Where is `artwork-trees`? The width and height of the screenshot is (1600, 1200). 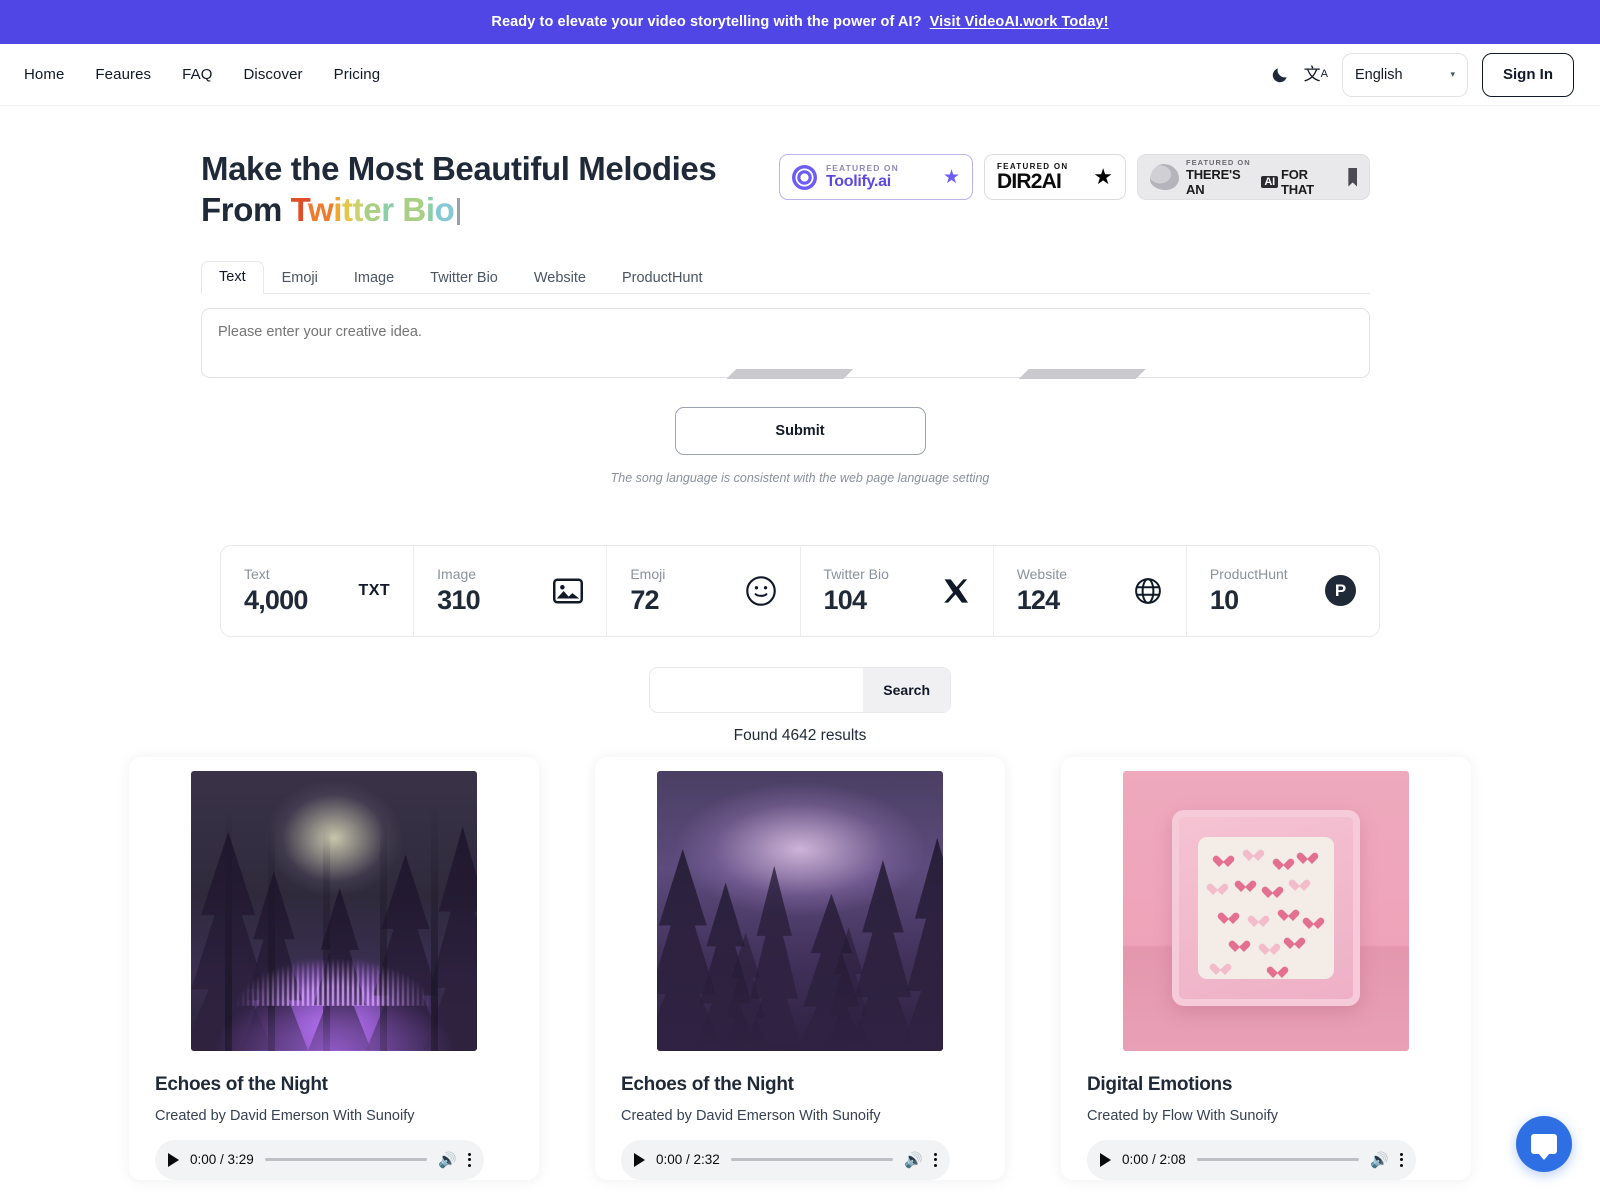
artwork-trees is located at coordinates (800, 911).